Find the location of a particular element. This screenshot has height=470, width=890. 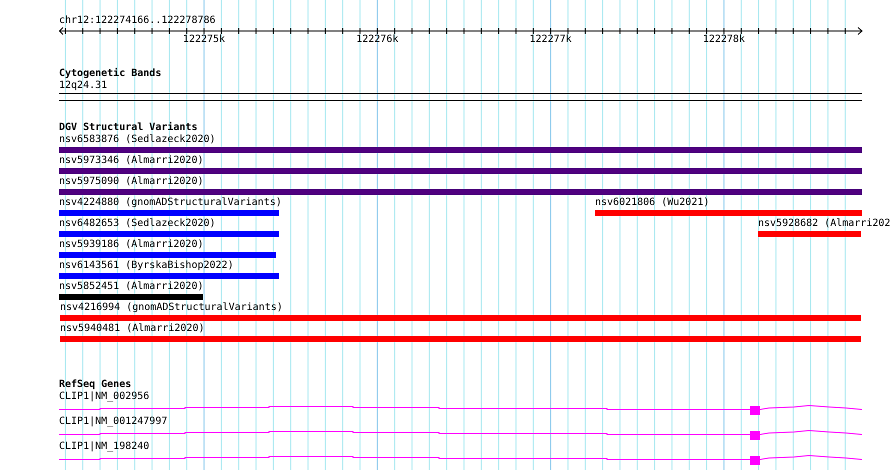

variant-label: nsv5975090 (Almarri2020) is located at coordinates (131, 182).